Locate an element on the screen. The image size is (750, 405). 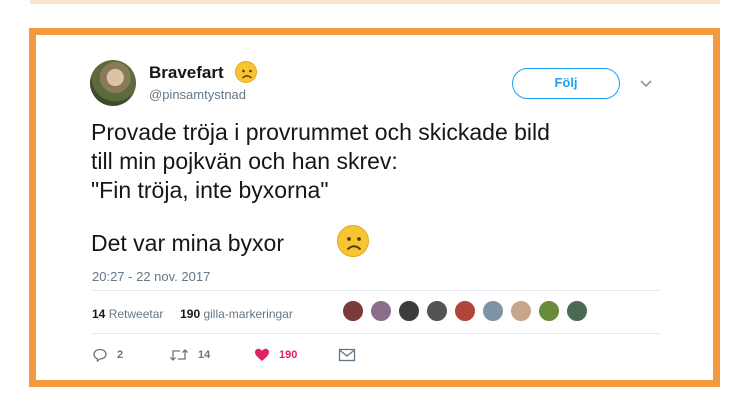
reply-icon is located at coordinates (100, 355).